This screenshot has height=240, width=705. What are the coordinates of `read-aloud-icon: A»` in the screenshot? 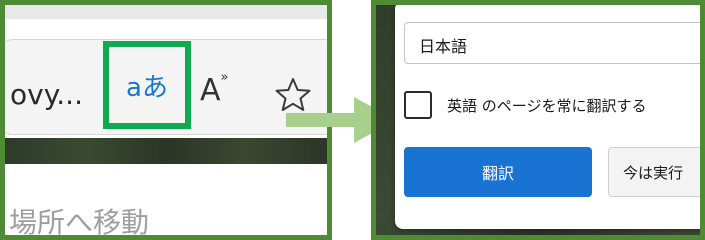 It's located at (214, 89).